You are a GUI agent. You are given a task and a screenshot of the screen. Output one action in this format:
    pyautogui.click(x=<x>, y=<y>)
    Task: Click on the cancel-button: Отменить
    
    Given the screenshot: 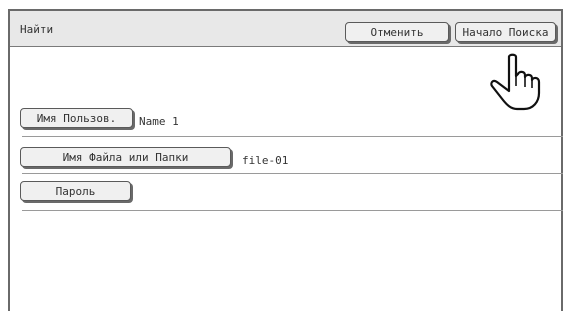 What is the action you would take?
    pyautogui.click(x=397, y=32)
    